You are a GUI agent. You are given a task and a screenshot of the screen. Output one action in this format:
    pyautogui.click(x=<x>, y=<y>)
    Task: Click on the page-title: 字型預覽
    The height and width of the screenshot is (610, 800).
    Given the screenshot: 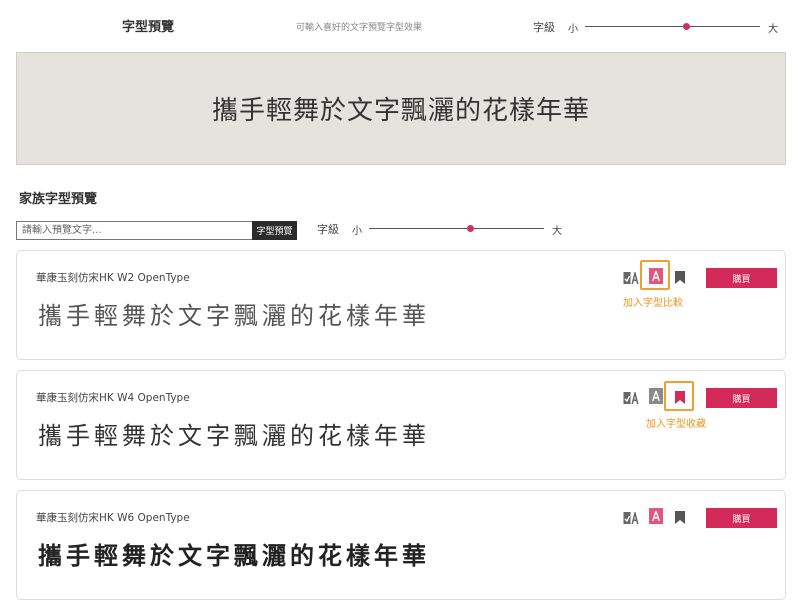 What is the action you would take?
    pyautogui.click(x=148, y=27)
    